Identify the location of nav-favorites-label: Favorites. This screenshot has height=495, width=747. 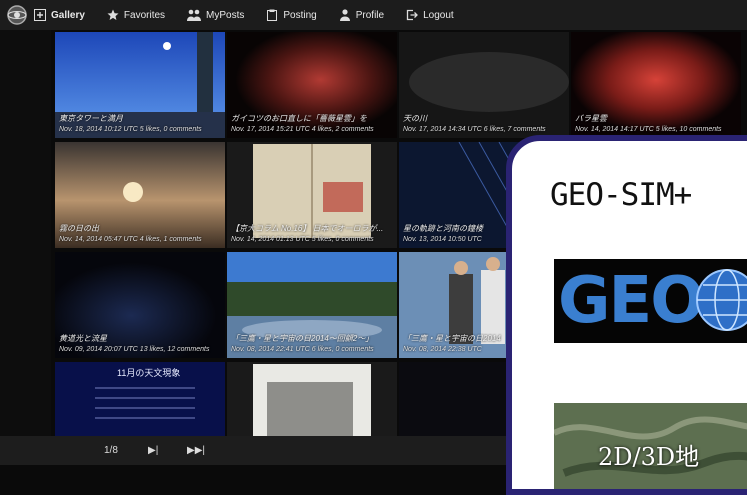
(144, 15).